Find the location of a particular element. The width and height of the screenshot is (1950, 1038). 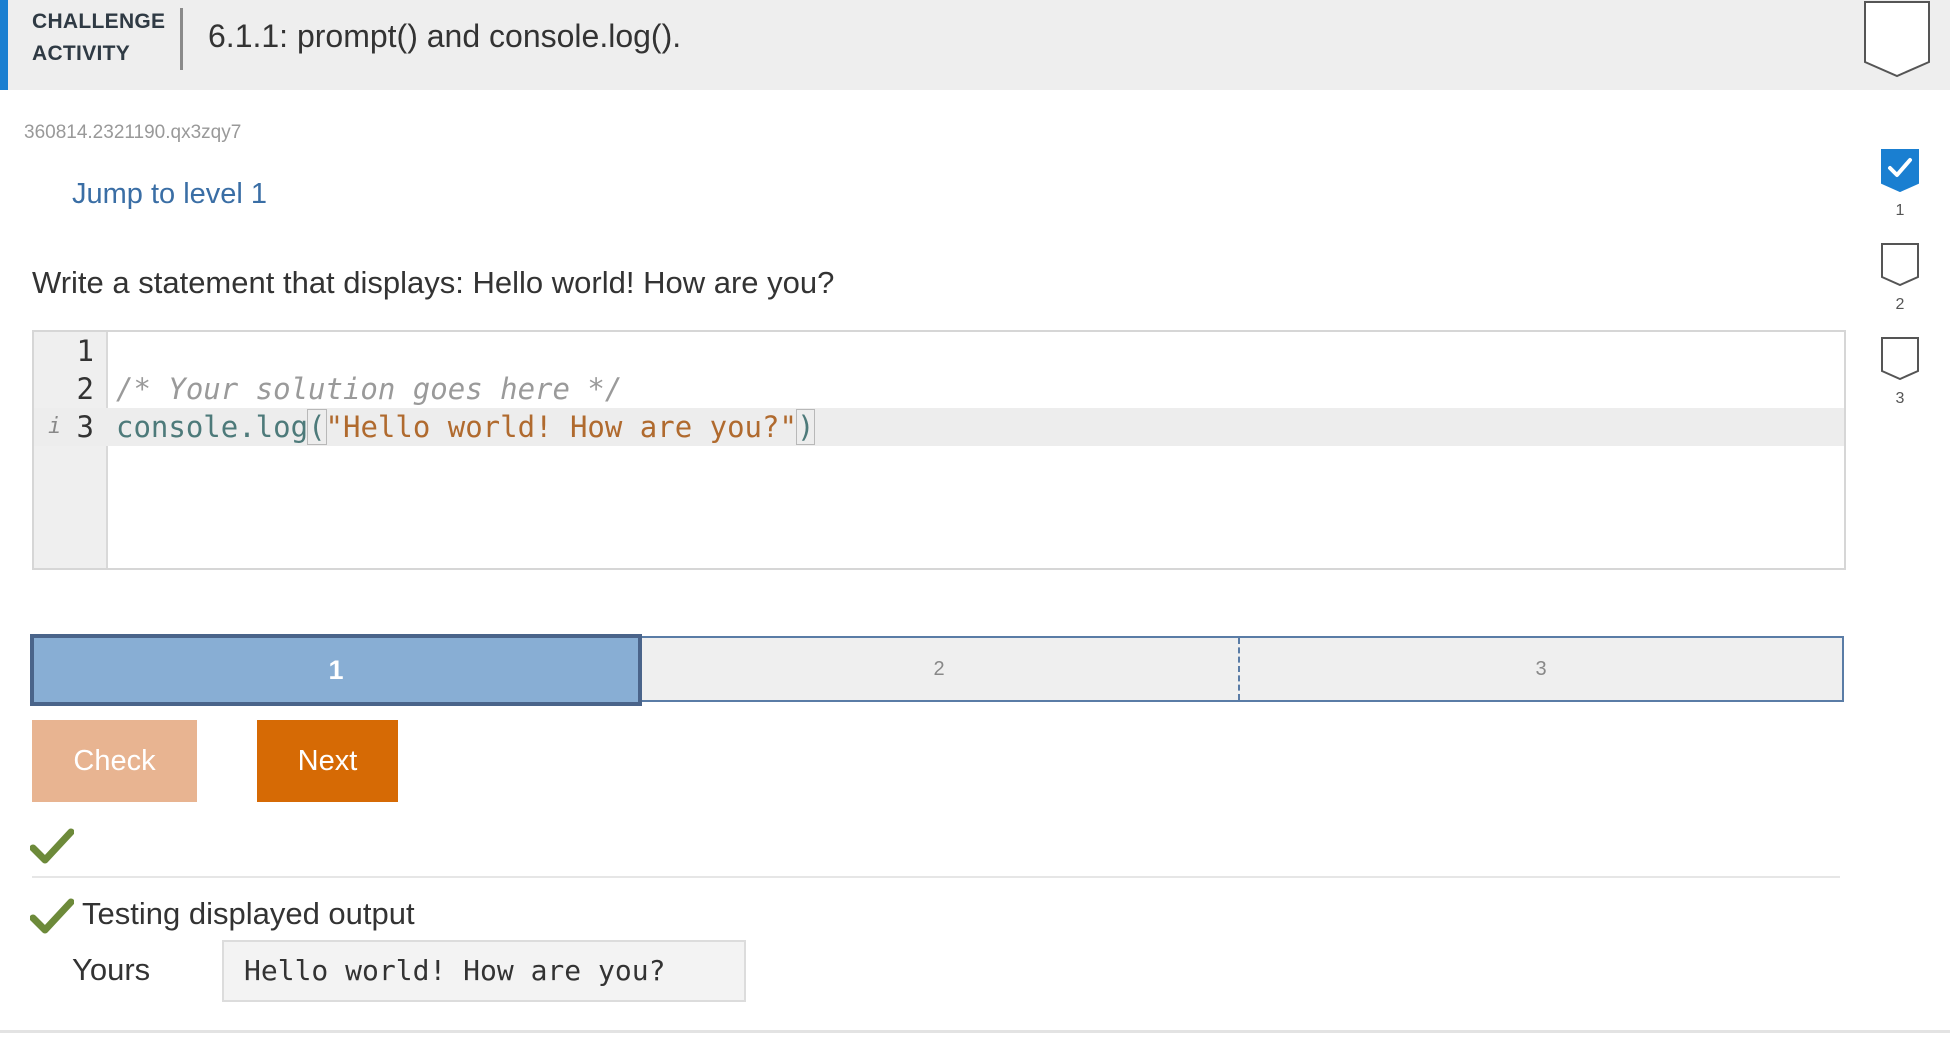

line-number: 2 is located at coordinates (85, 389).